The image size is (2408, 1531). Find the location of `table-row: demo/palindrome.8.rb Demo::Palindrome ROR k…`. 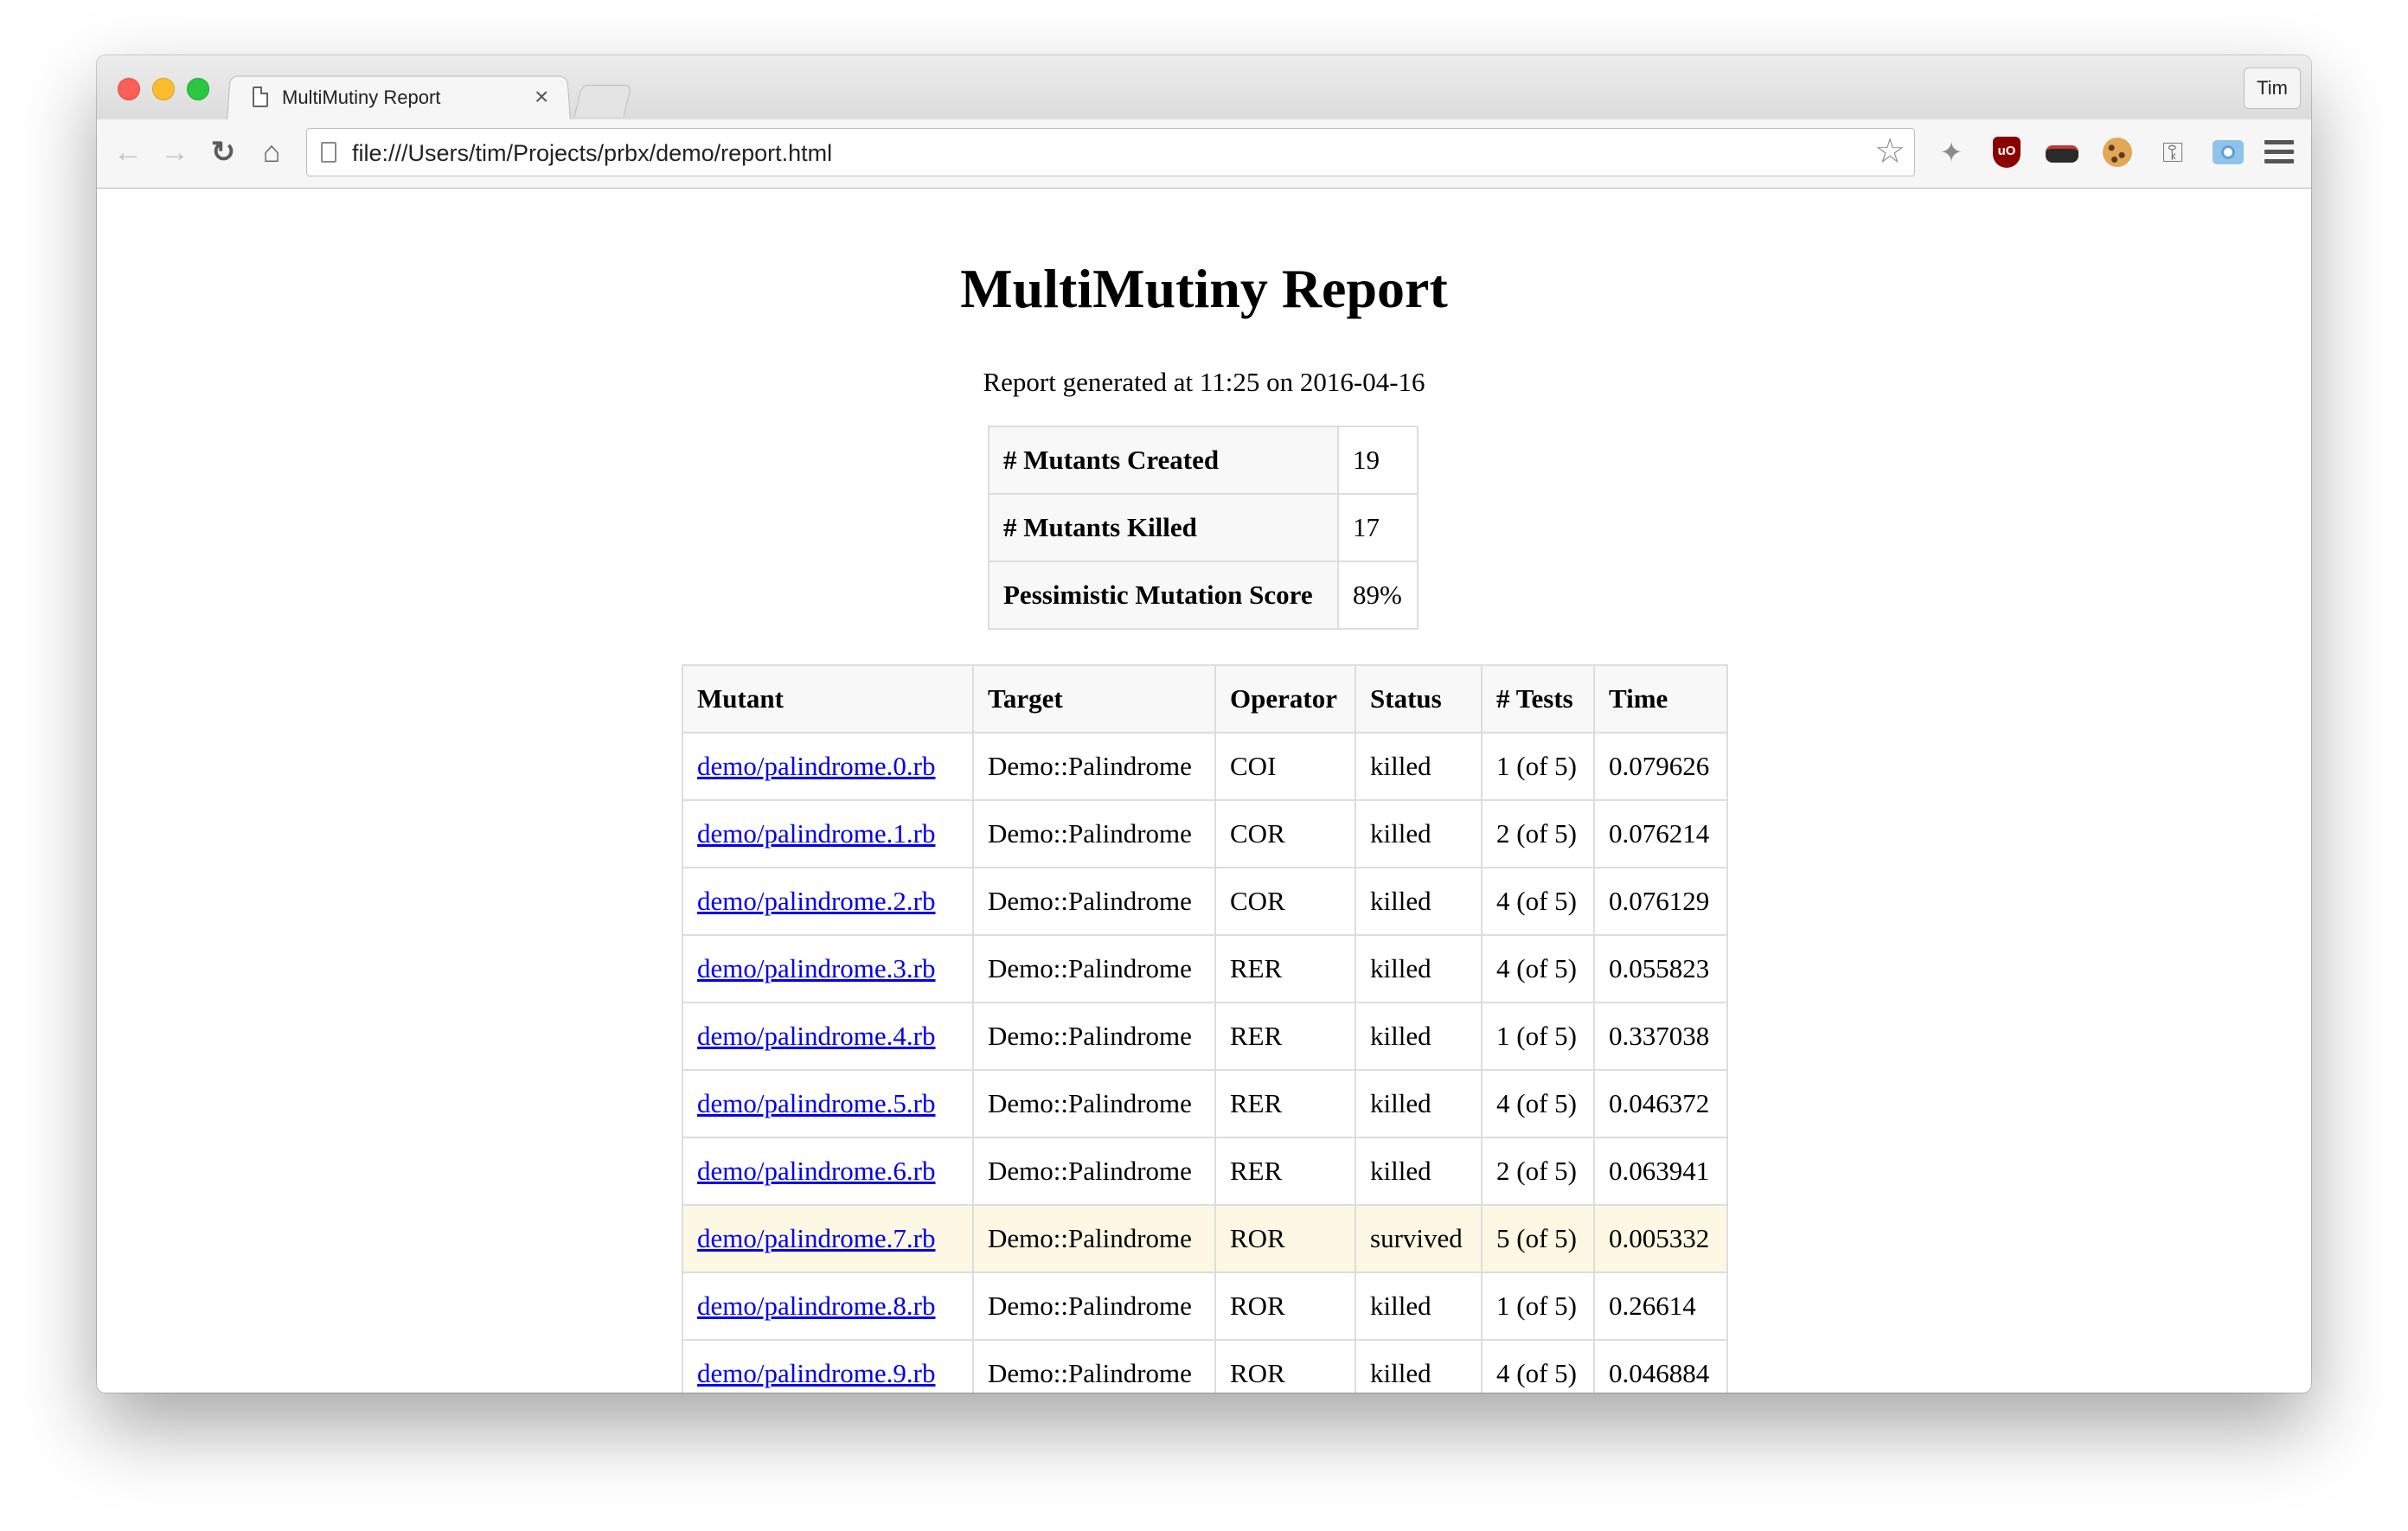

table-row: demo/palindrome.8.rb Demo::Palindrome ROR k… is located at coordinates (1205, 1306).